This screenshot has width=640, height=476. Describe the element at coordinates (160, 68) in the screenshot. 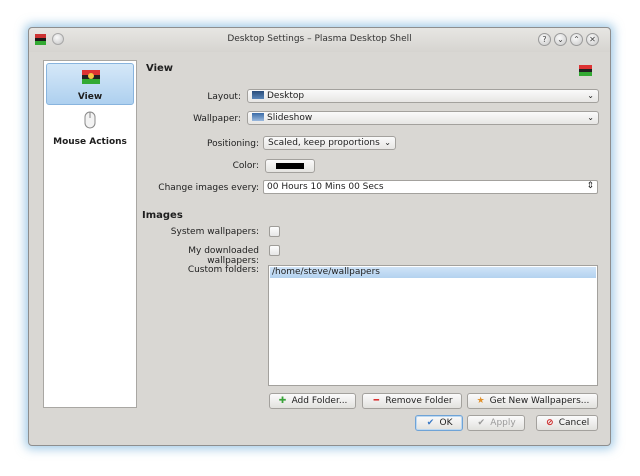

I see `view-heading: View` at that location.